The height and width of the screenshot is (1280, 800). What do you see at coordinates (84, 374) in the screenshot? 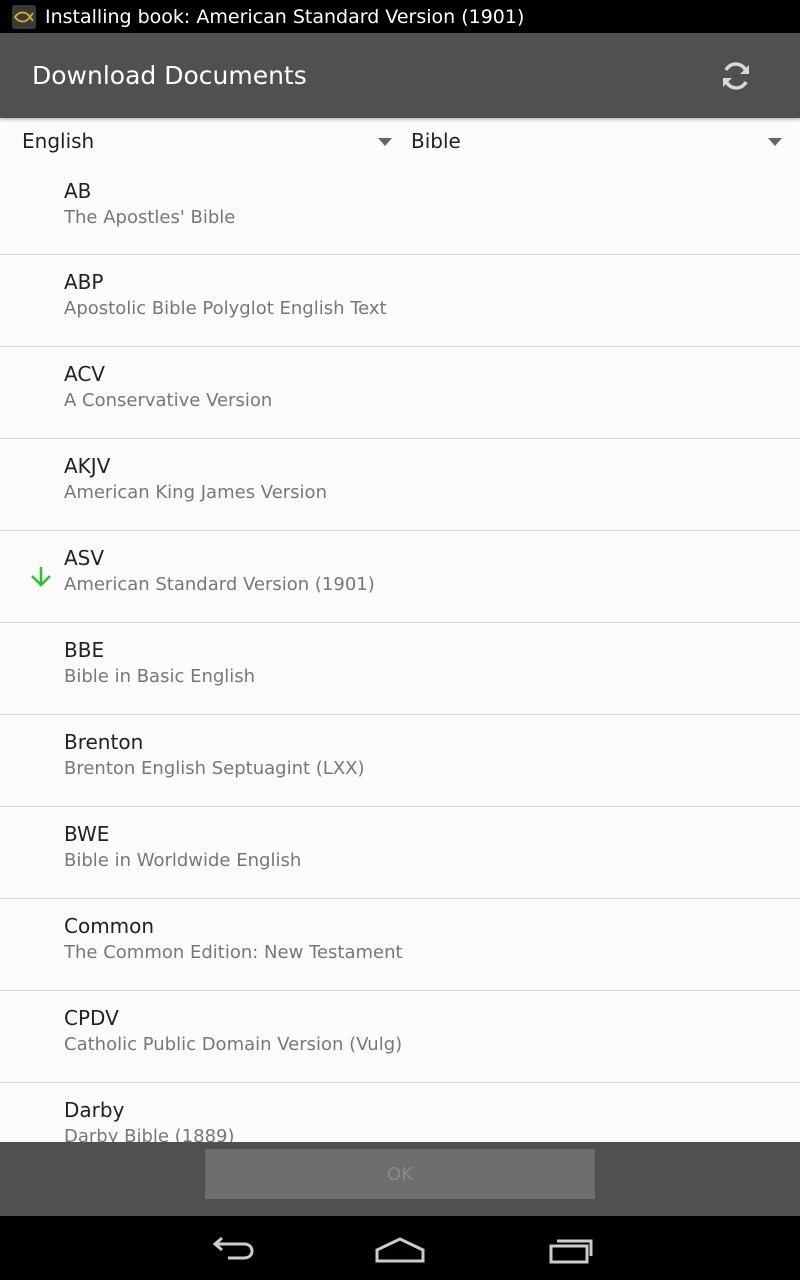
I see `document-abbreviation: ACV` at bounding box center [84, 374].